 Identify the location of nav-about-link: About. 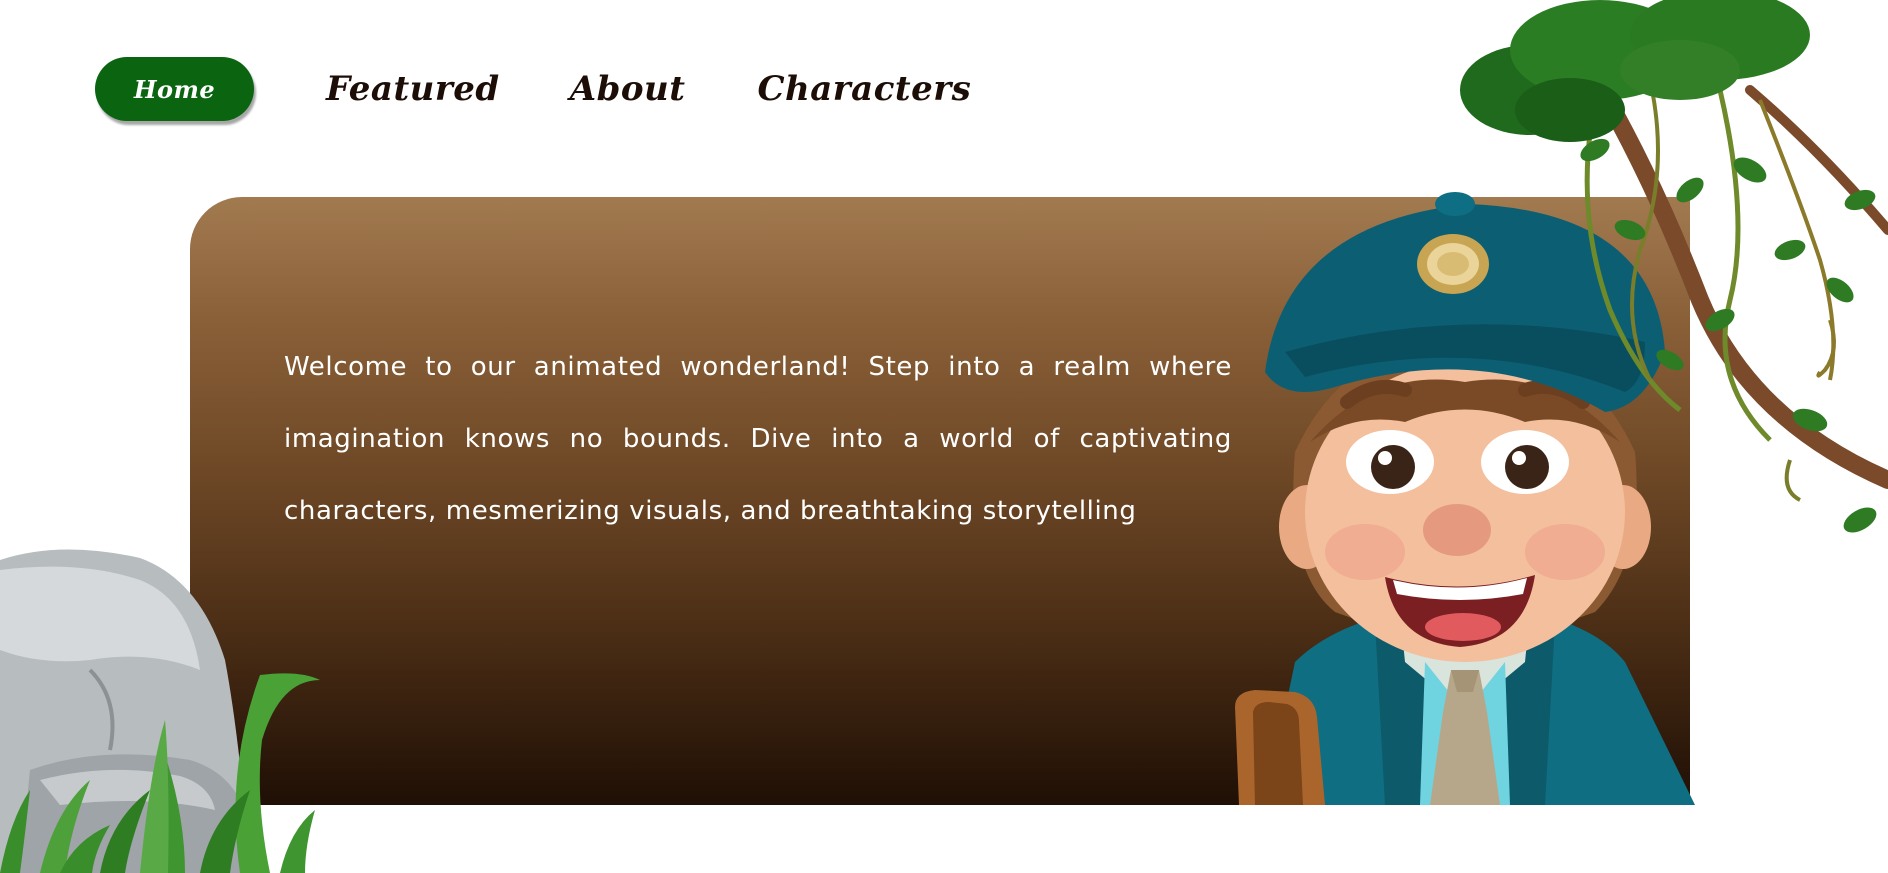
(628, 89).